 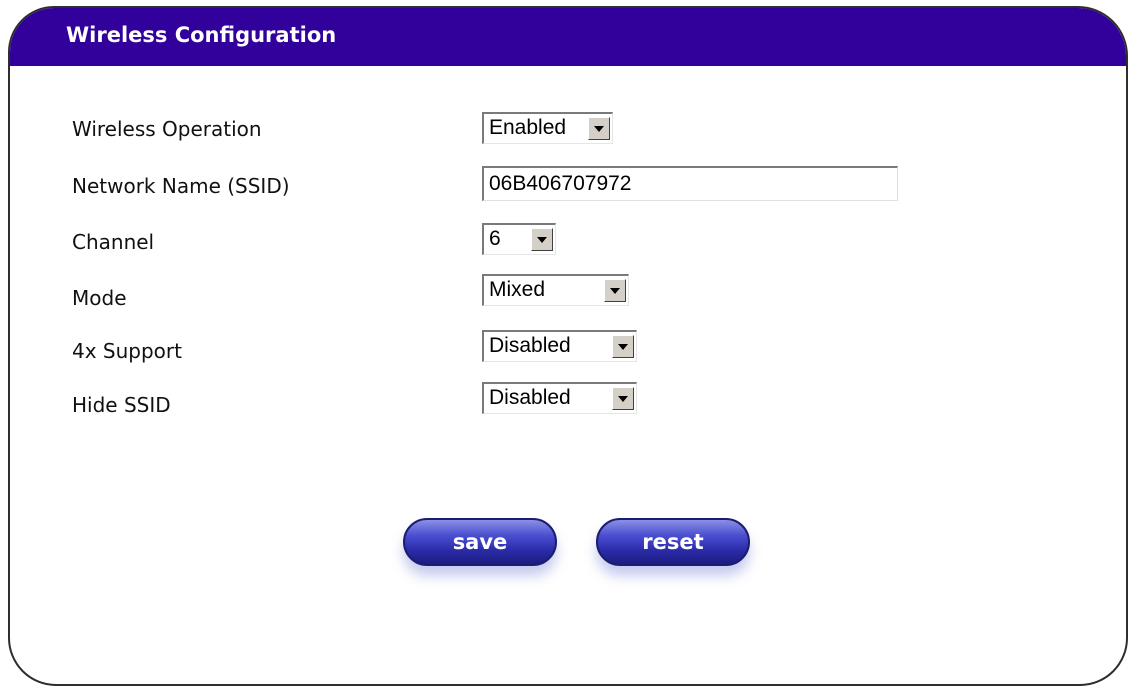 I want to click on wireless-operation-label: Wireless Operation, so click(x=167, y=129).